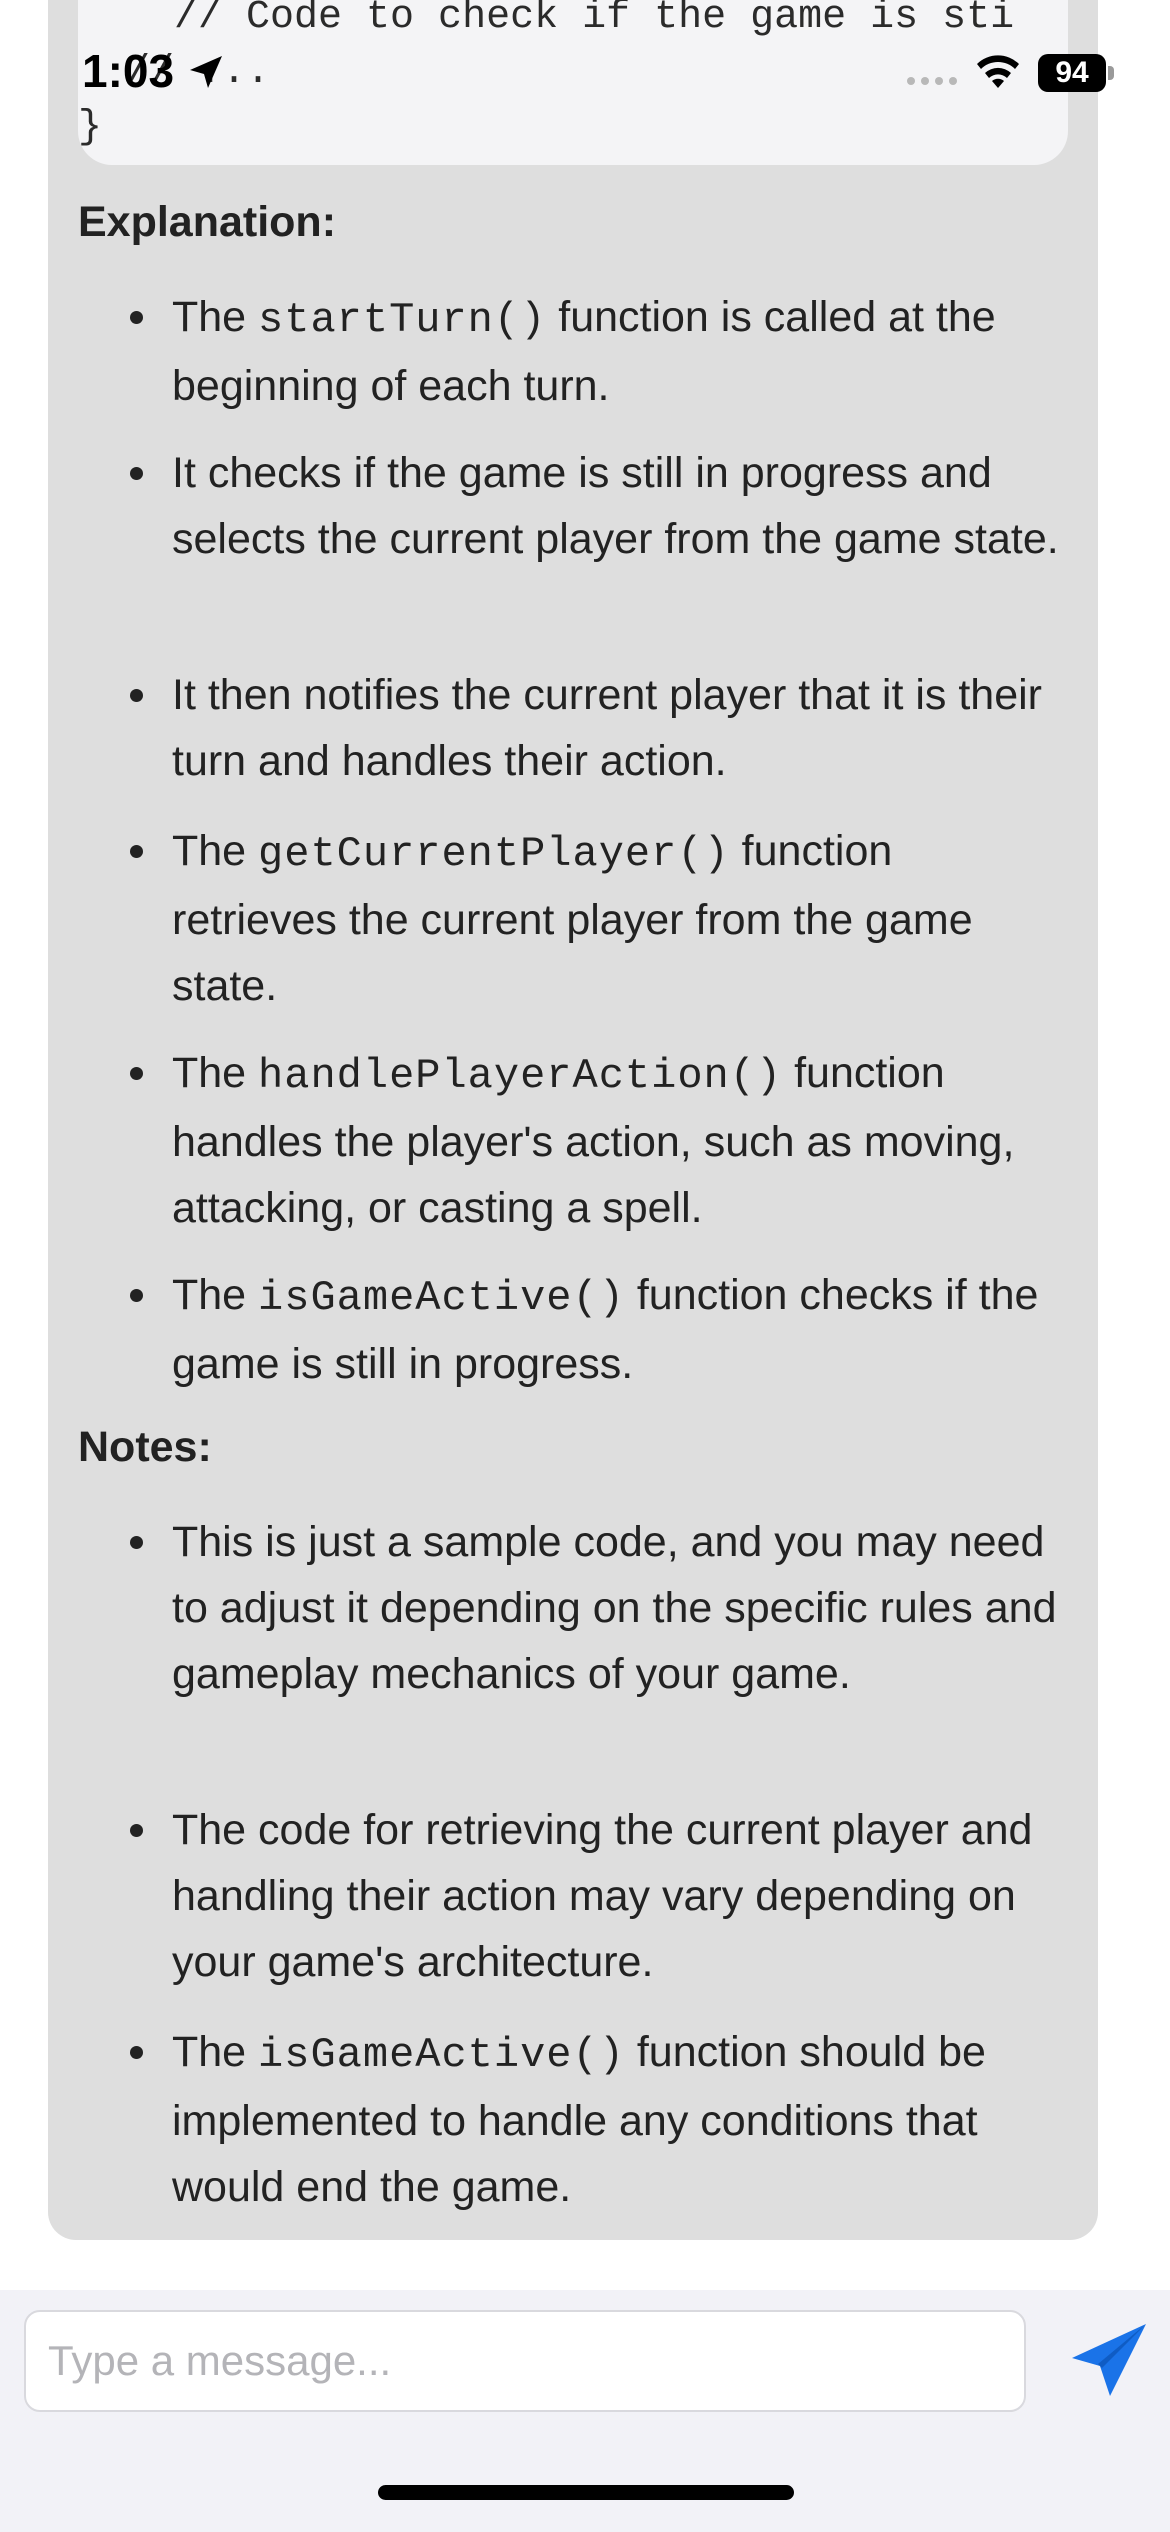 The image size is (1170, 2532). I want to click on inline-code: handlePlayerAction(), so click(520, 1076).